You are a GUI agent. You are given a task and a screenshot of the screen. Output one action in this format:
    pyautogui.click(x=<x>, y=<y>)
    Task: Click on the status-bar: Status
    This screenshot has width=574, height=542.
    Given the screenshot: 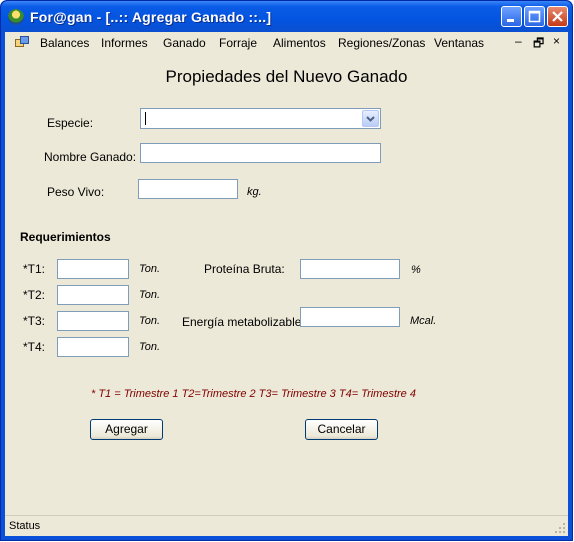 What is the action you would take?
    pyautogui.click(x=286, y=525)
    